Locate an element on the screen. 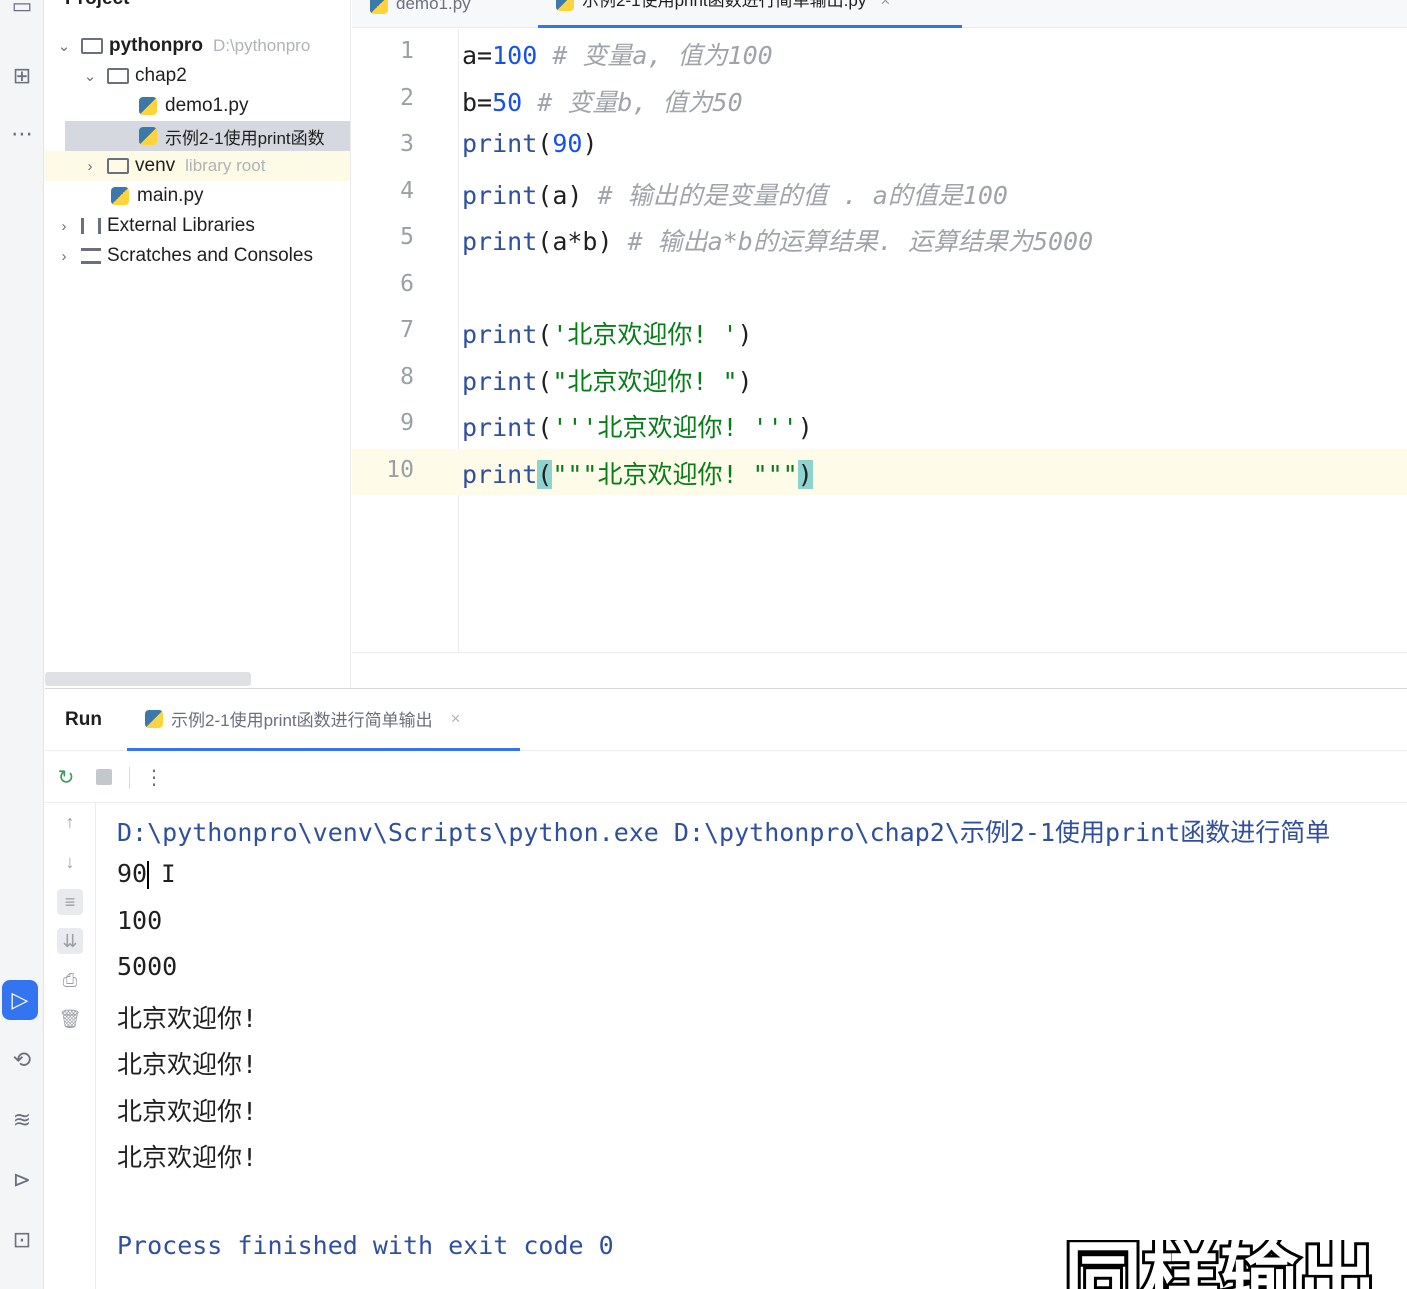 This screenshot has height=1289, width=1407. run-tab-example-2-1: 示例2-1使用print函数进行简单输出 × is located at coordinates (323, 720).